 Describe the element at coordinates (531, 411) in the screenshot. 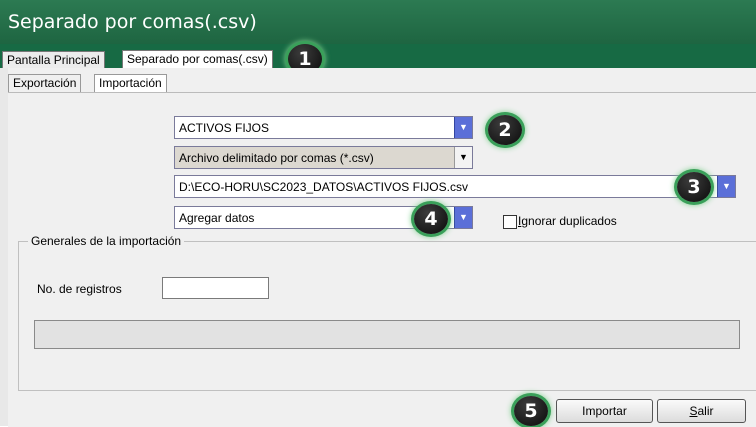

I see `callout-badge-5: 5` at that location.